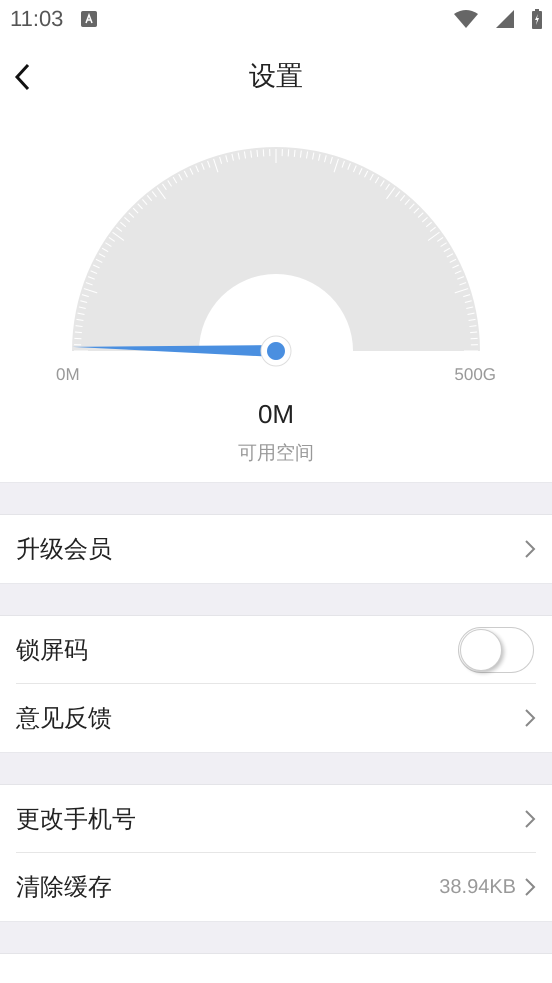 The height and width of the screenshot is (983, 552). What do you see at coordinates (537, 18) in the screenshot?
I see `battery-icon` at bounding box center [537, 18].